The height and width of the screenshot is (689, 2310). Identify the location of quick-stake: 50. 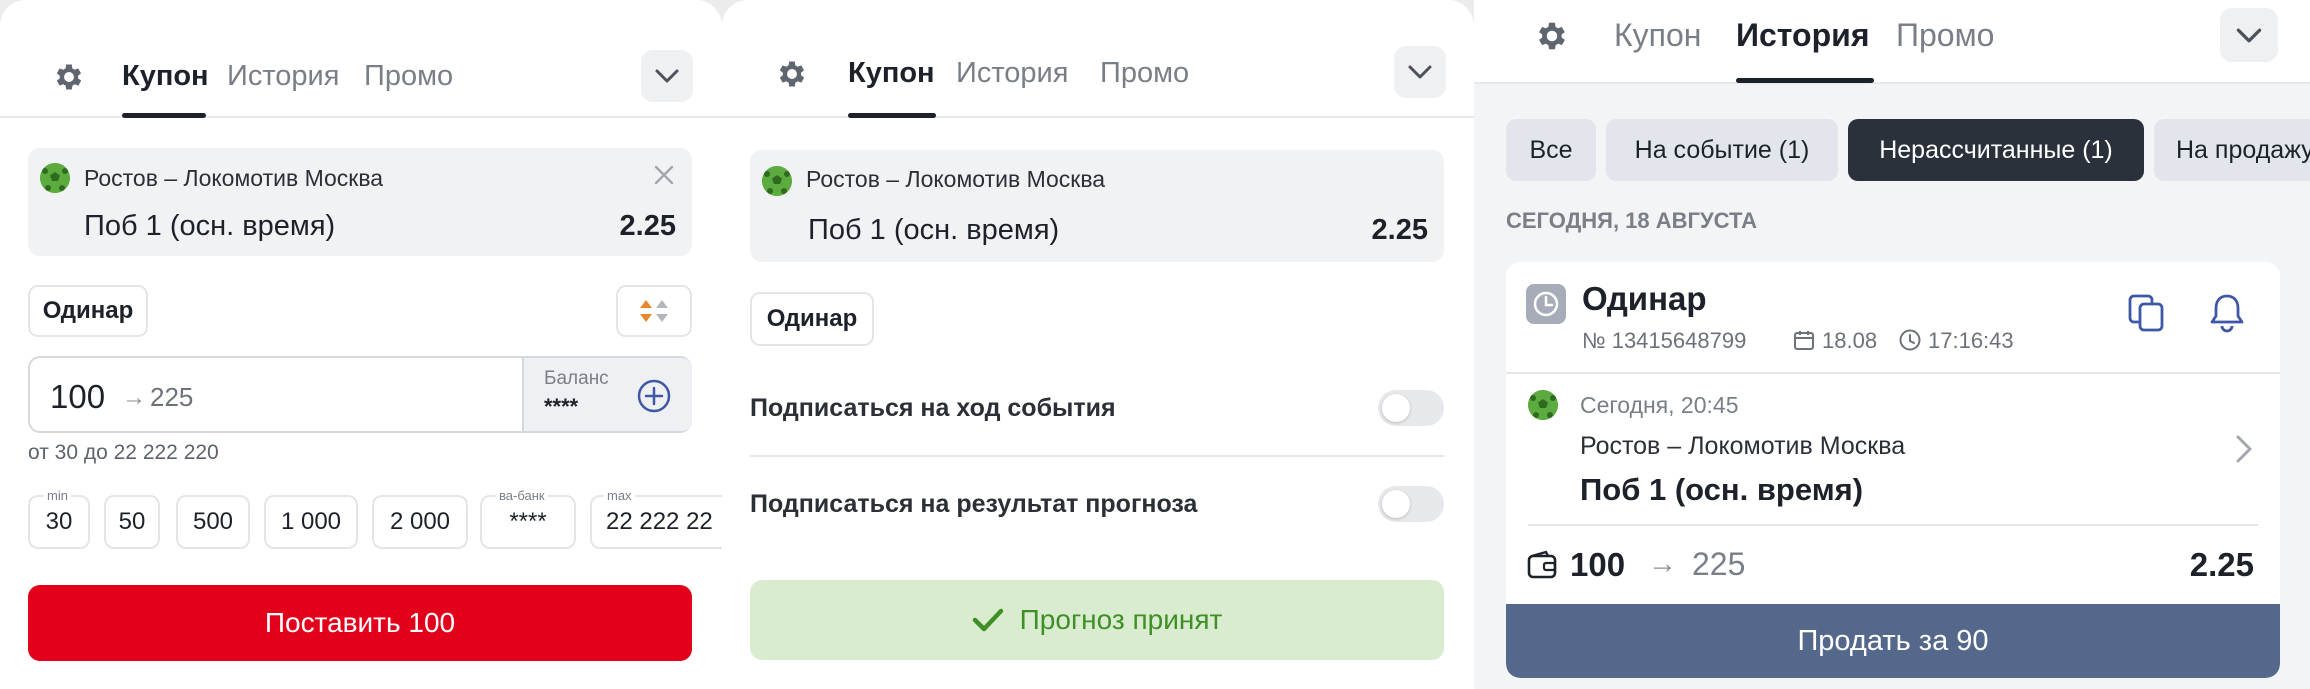
(132, 522).